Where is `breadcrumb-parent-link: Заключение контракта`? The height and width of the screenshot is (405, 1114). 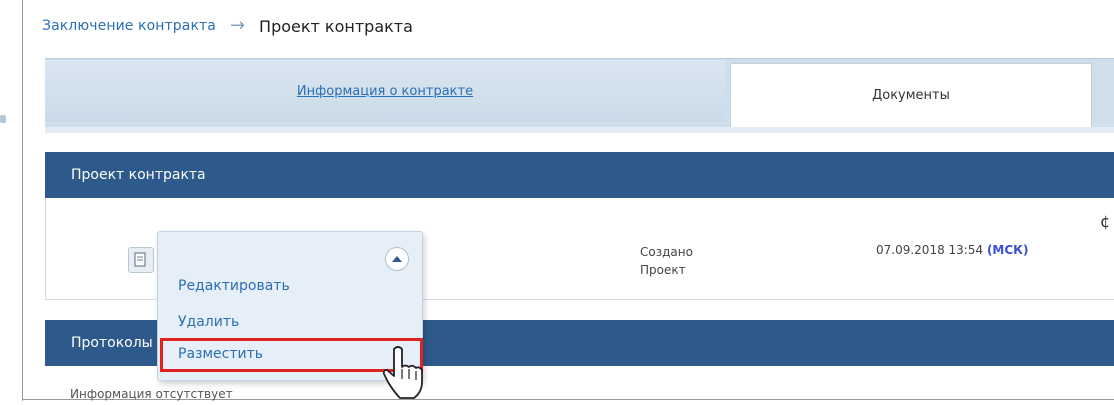 breadcrumb-parent-link: Заключение контракта is located at coordinates (129, 26).